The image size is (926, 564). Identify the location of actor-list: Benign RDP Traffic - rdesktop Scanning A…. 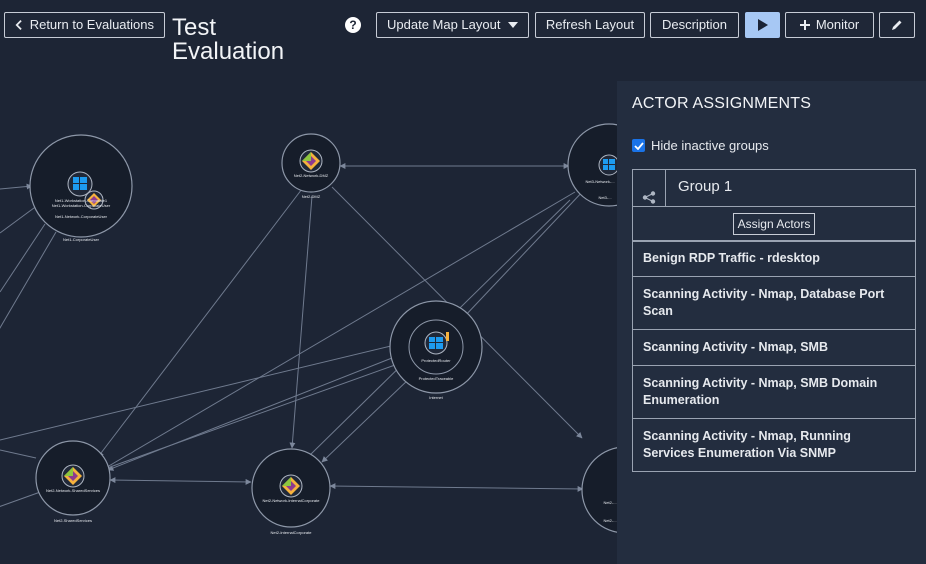
(774, 356).